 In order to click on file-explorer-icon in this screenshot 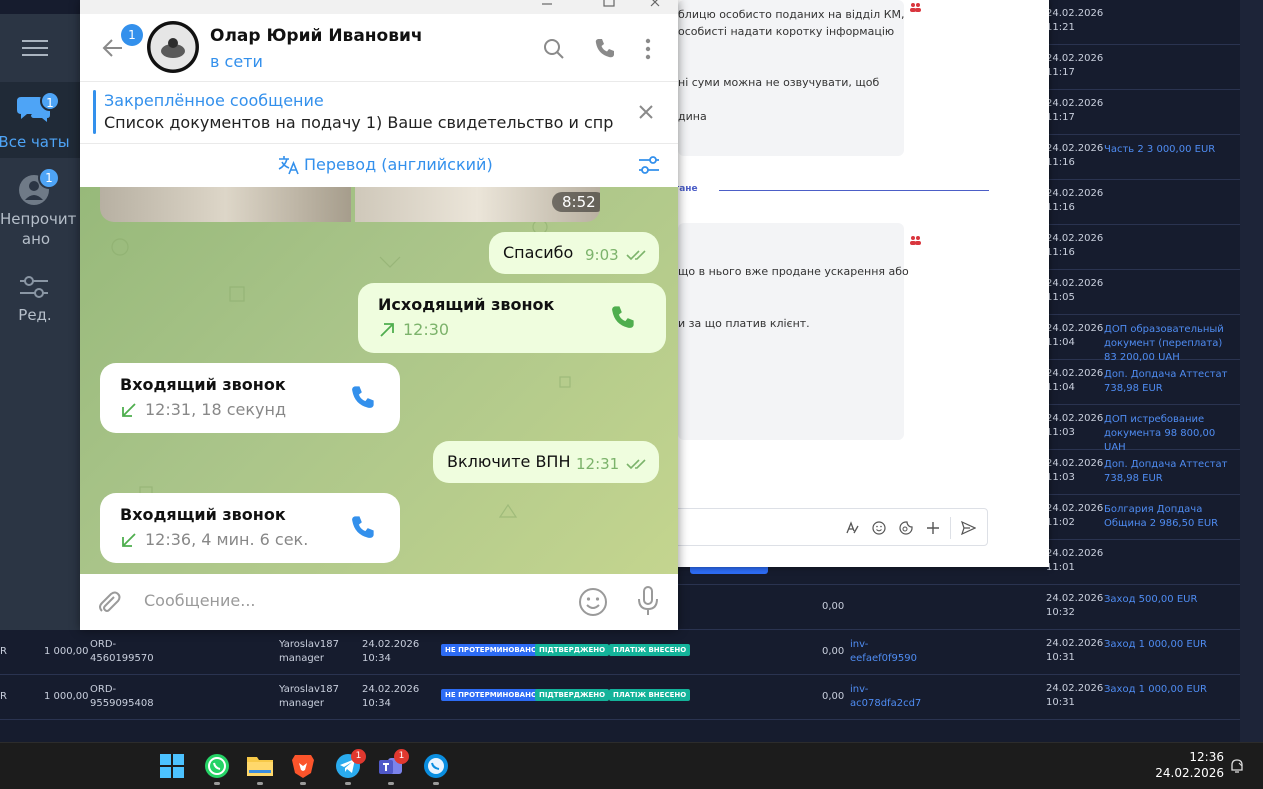, I will do `click(260, 766)`.